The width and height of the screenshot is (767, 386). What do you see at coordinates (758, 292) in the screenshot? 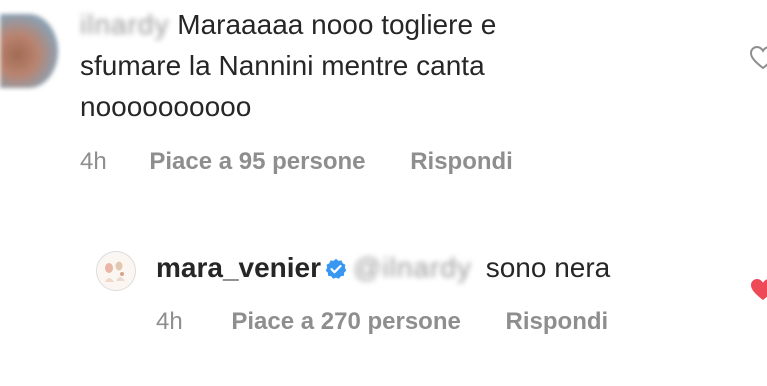
I see `heart-filled-icon` at bounding box center [758, 292].